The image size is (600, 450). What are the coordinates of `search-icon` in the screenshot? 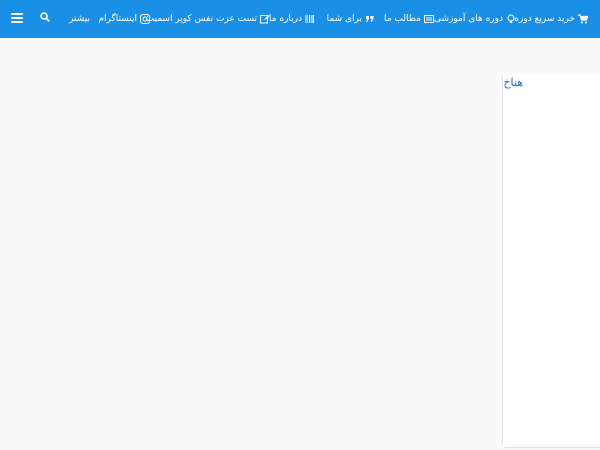 It's located at (45, 17).